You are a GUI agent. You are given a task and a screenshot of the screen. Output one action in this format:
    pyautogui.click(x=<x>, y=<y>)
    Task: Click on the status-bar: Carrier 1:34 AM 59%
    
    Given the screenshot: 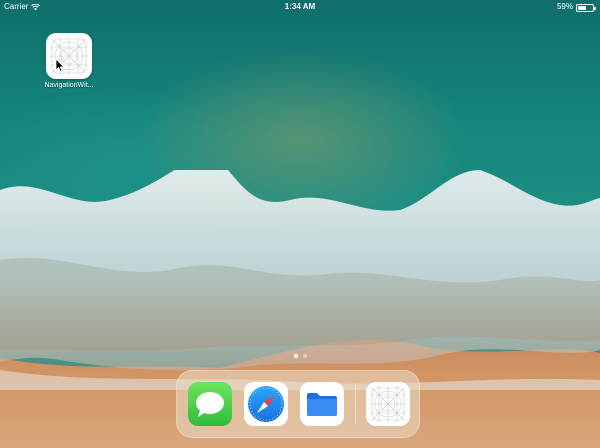 What is the action you would take?
    pyautogui.click(x=300, y=7)
    